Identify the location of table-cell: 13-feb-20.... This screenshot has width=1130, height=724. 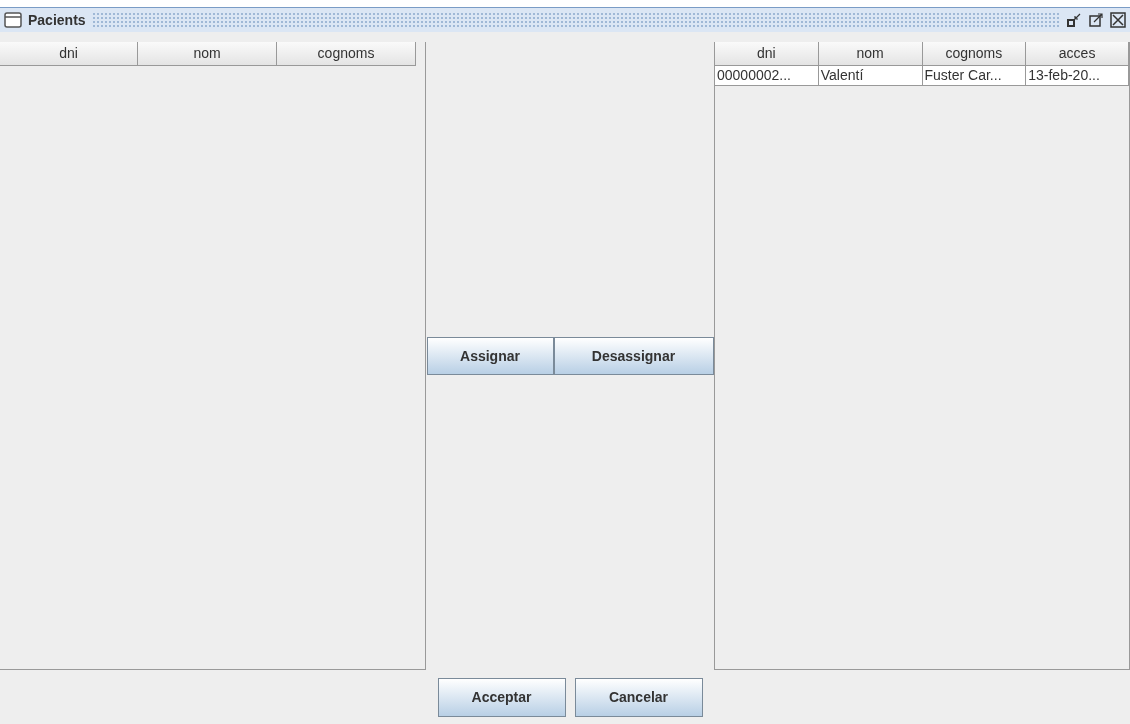
(1077, 76).